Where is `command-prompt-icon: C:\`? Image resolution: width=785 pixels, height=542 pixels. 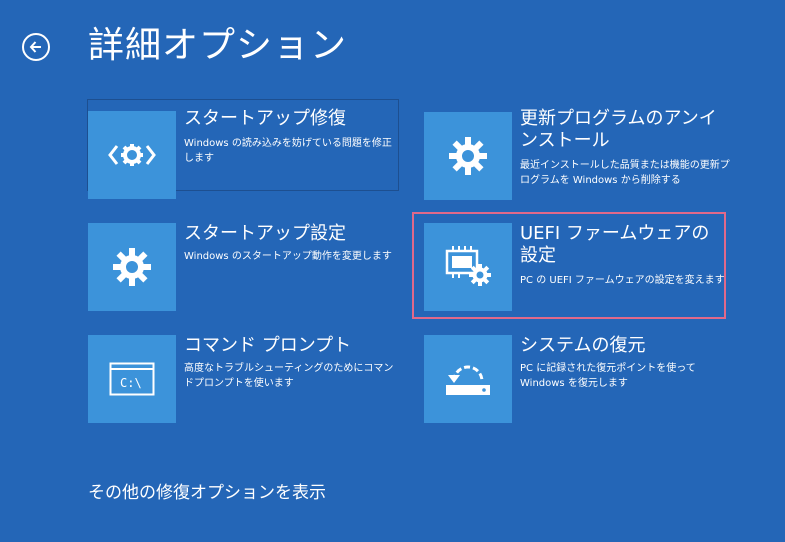
command-prompt-icon: C:\ is located at coordinates (132, 379).